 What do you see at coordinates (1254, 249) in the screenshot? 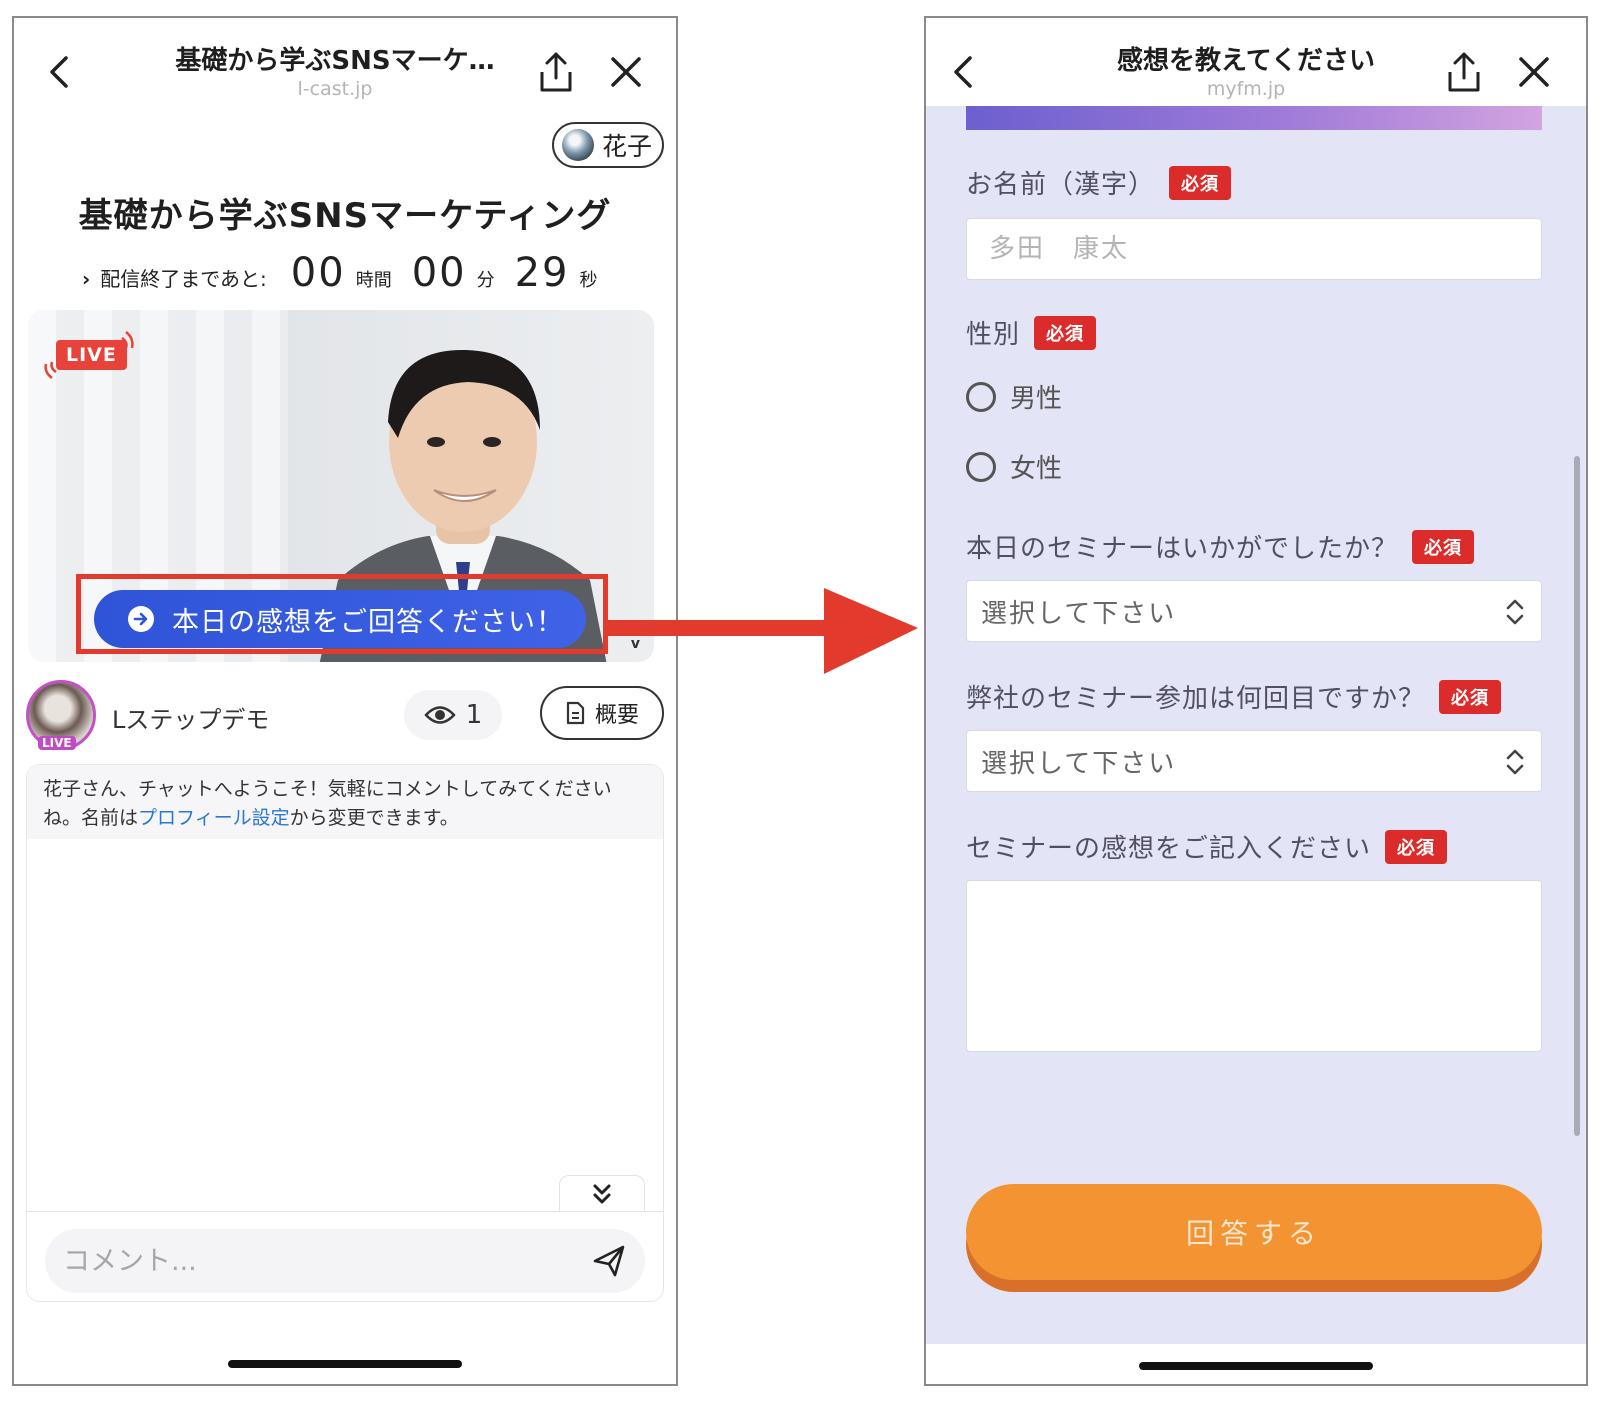
I see `name-input` at bounding box center [1254, 249].